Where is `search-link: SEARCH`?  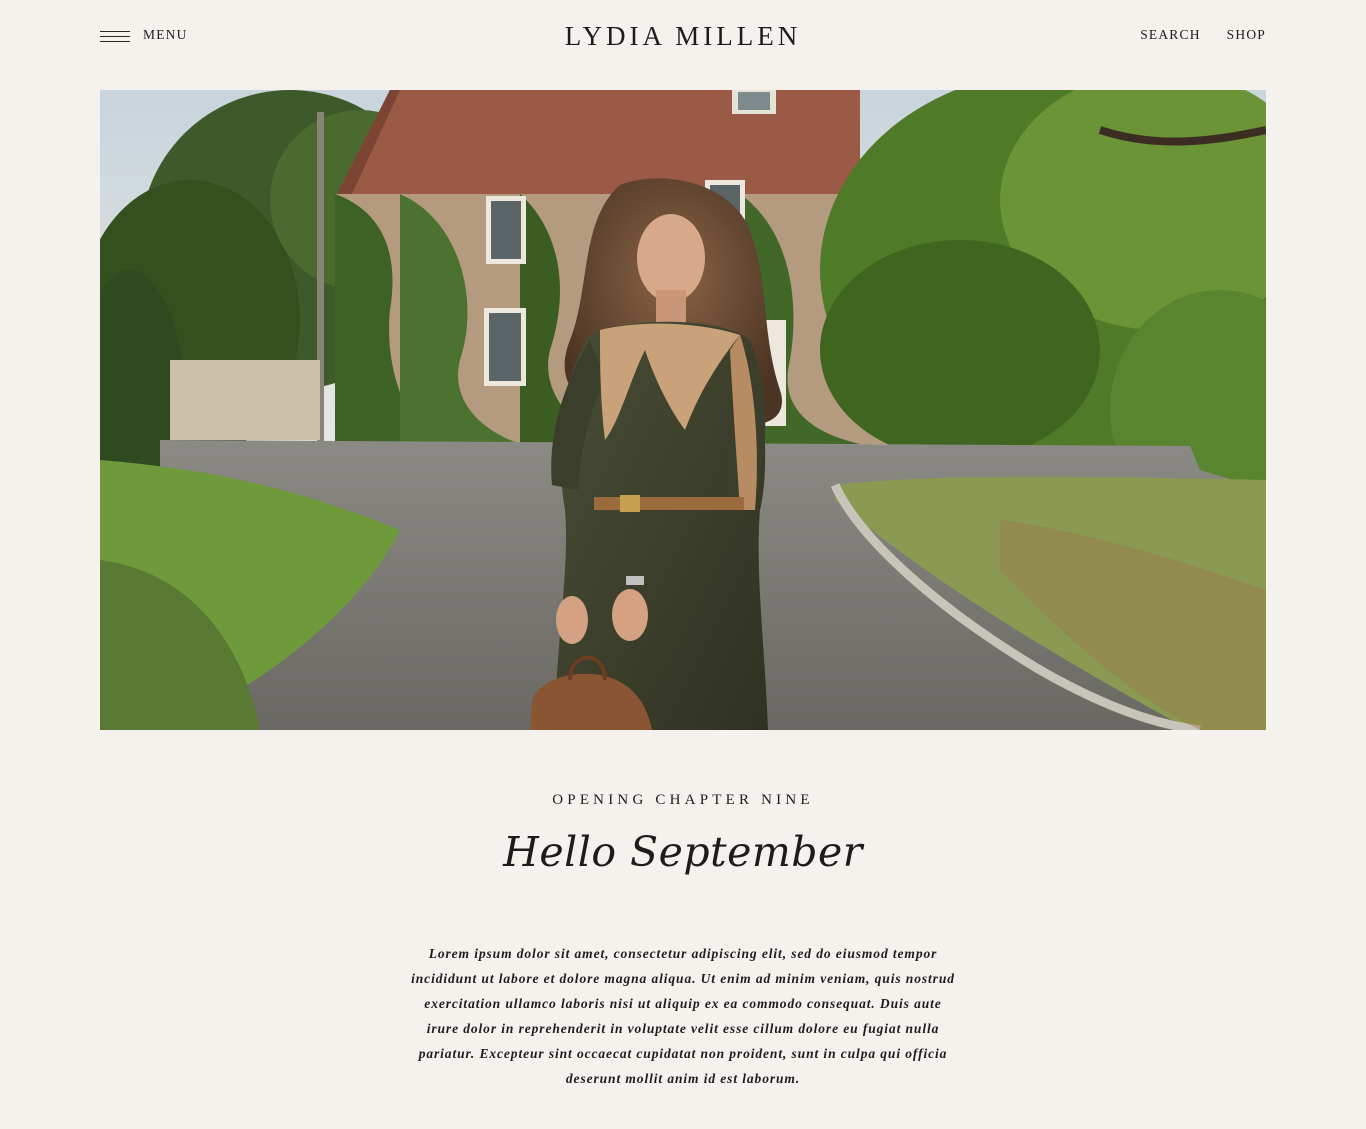
search-link: SEARCH is located at coordinates (1170, 35).